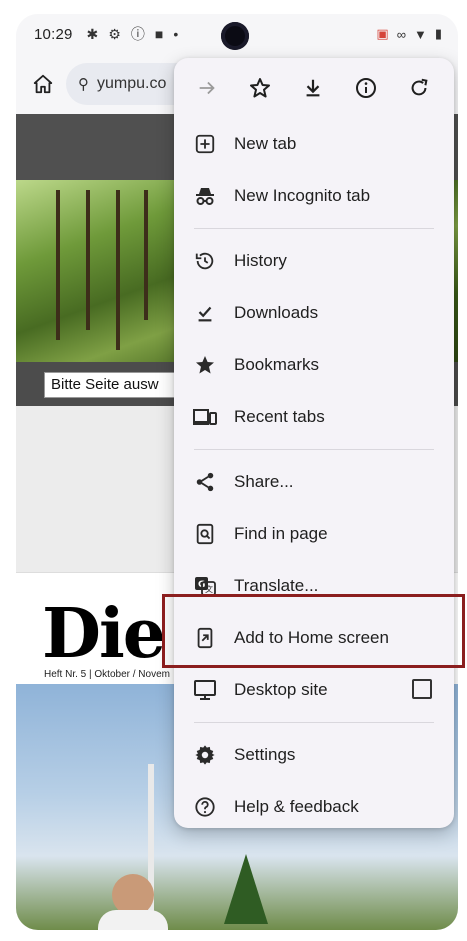 The height and width of the screenshot is (941, 467). What do you see at coordinates (281, 689) in the screenshot?
I see `menu-item-label: Desktop site` at bounding box center [281, 689].